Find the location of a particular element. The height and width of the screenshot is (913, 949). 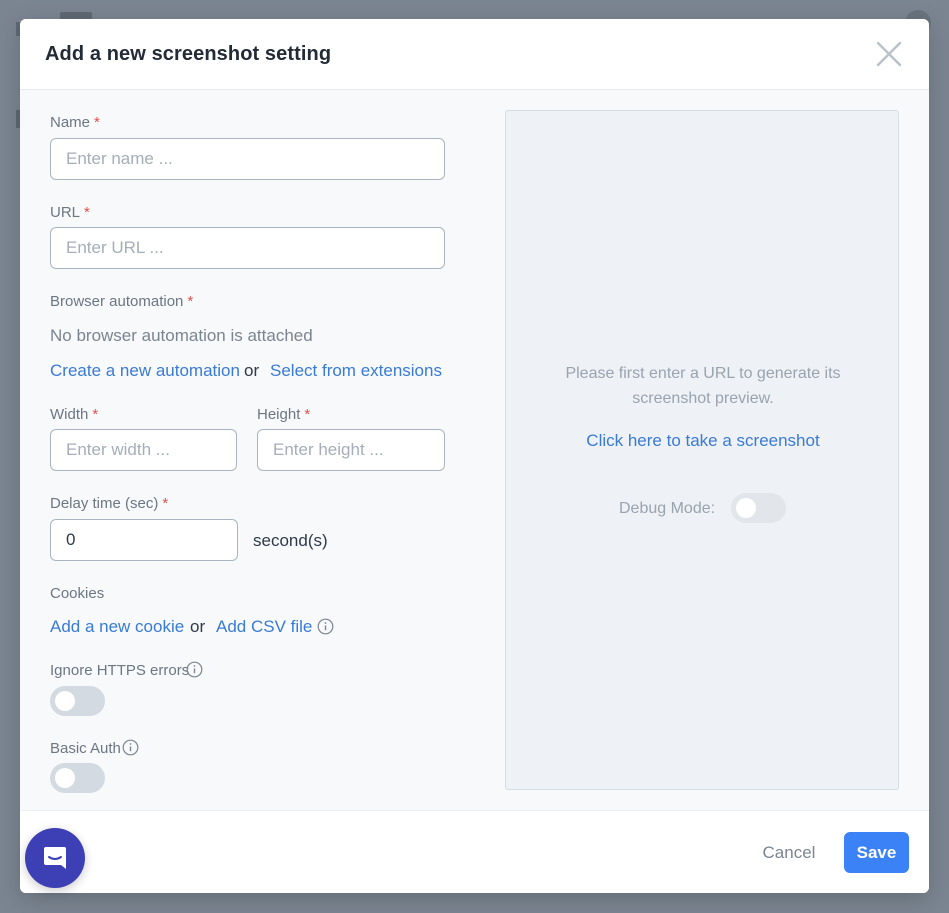

height-input is located at coordinates (351, 450).